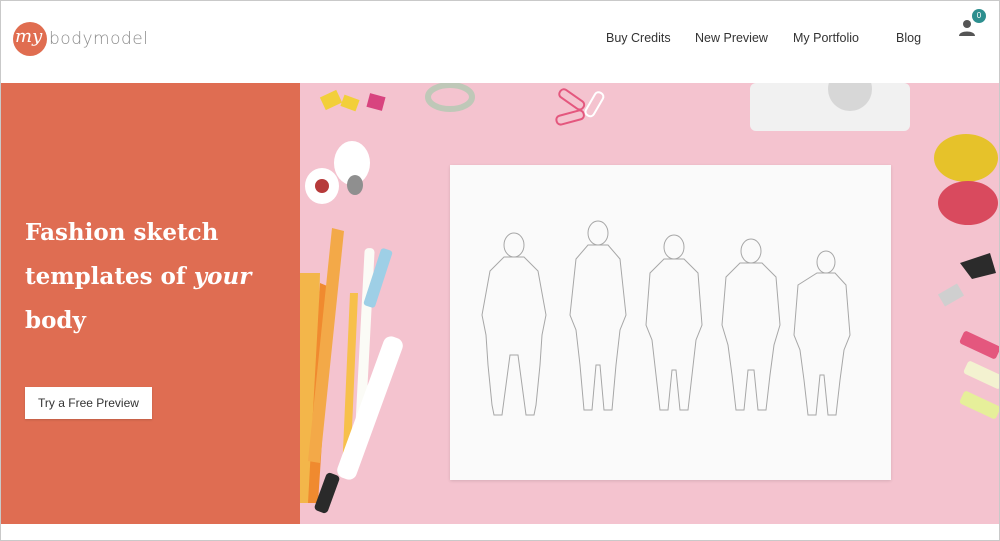  I want to click on nav-new-preview: New Preview, so click(731, 38).